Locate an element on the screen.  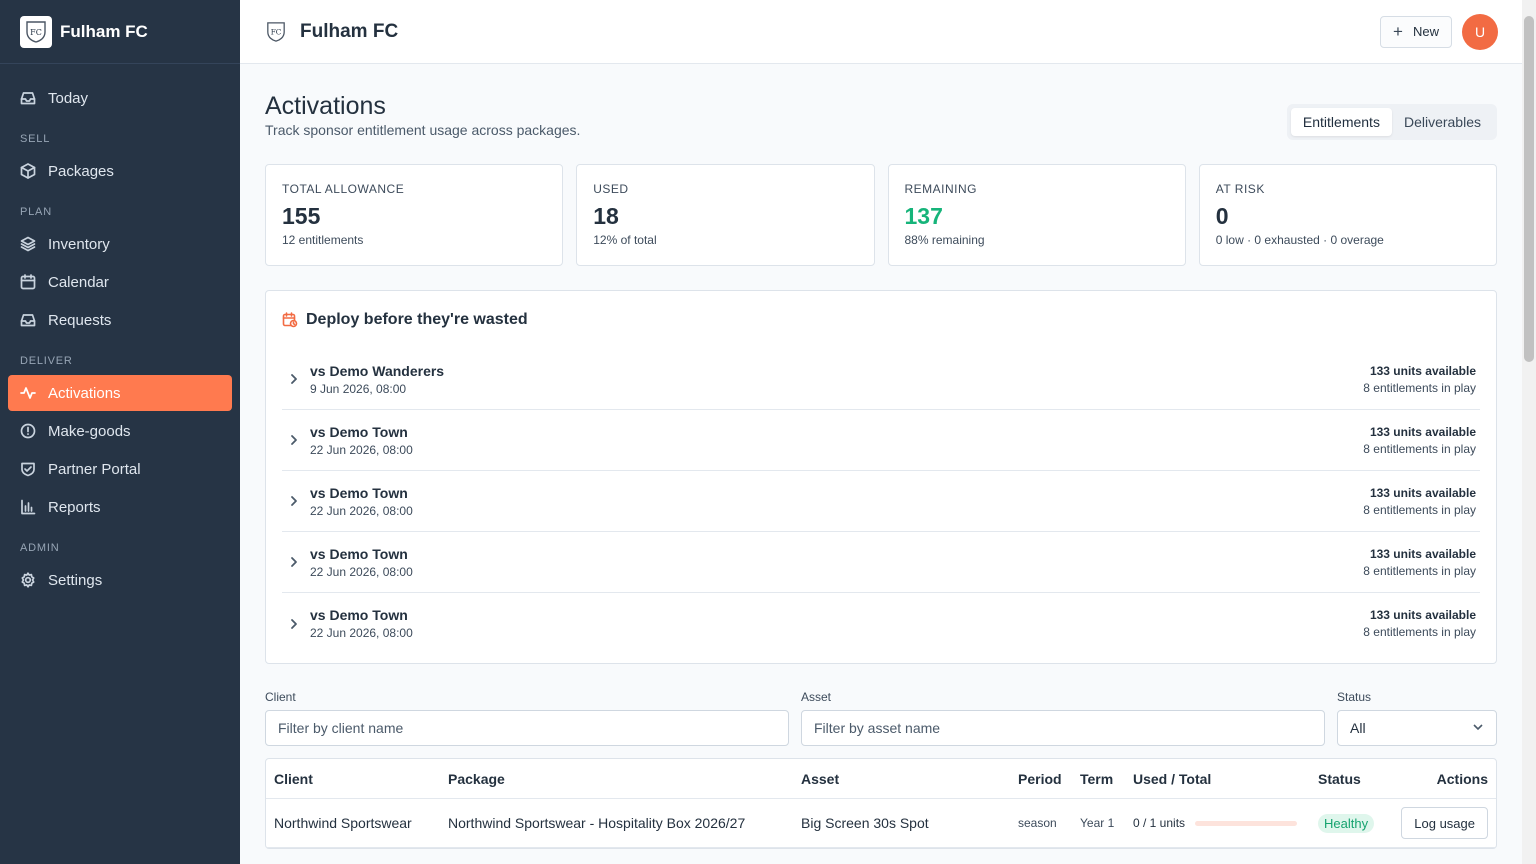
client-filter-input: Filter by client name is located at coordinates (527, 728).